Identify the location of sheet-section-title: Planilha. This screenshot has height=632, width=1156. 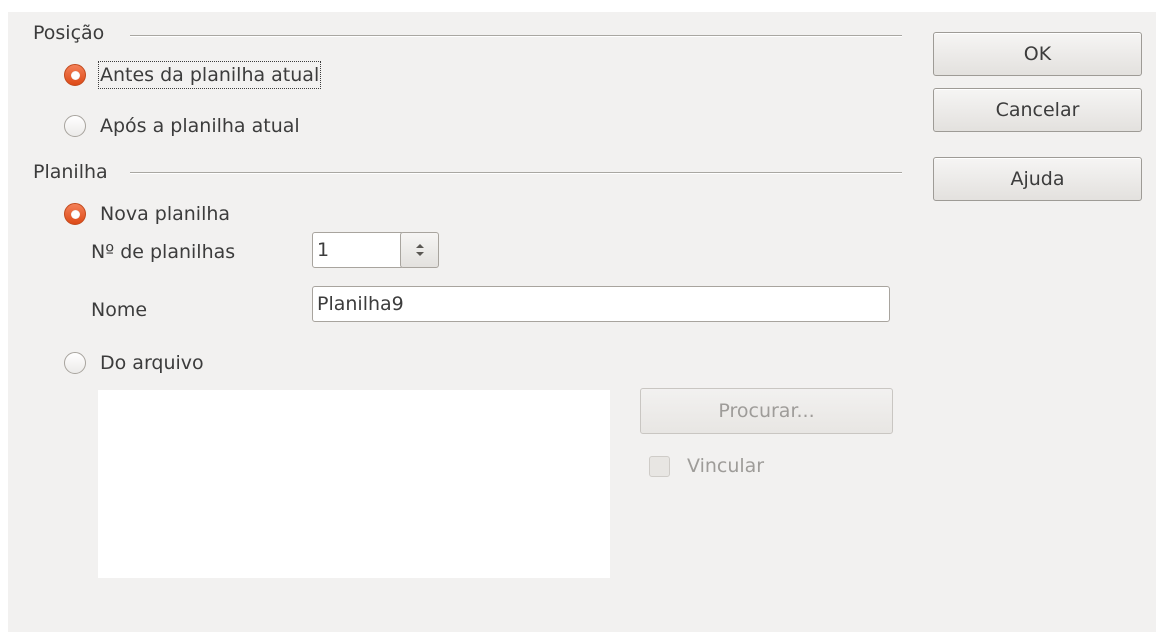
(70, 172).